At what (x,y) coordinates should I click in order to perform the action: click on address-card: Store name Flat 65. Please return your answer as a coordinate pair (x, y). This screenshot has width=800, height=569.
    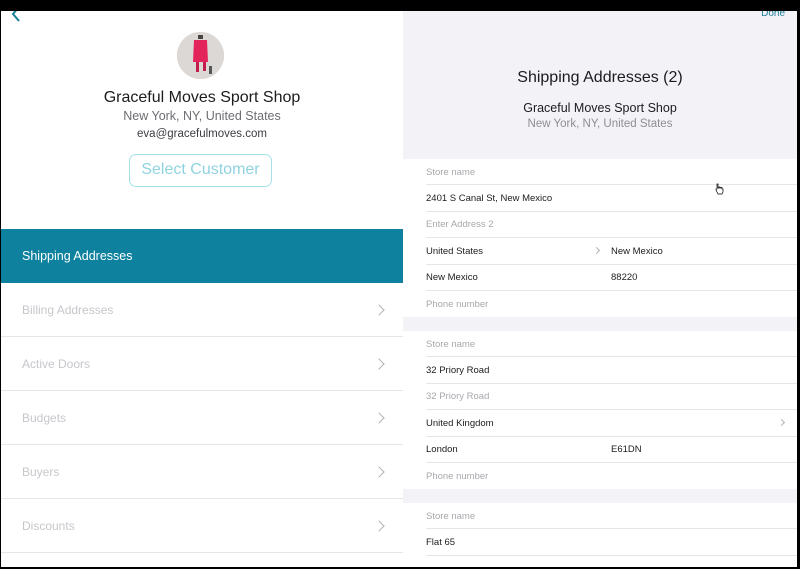
    Looking at the image, I should click on (600, 535).